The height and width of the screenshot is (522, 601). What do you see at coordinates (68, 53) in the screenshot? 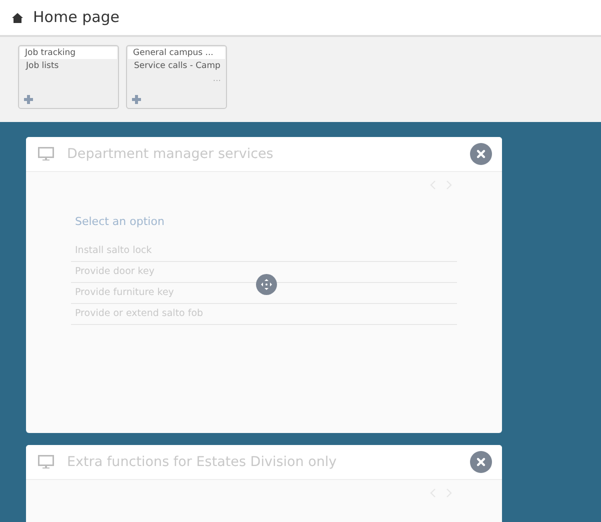
I see `tile-title: Job tracking` at bounding box center [68, 53].